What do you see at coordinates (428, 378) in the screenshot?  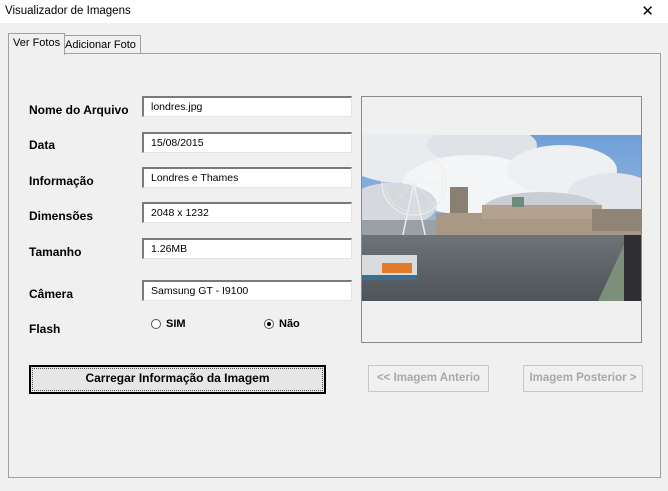 I see `previous-image-button: << Imagem Anterio` at bounding box center [428, 378].